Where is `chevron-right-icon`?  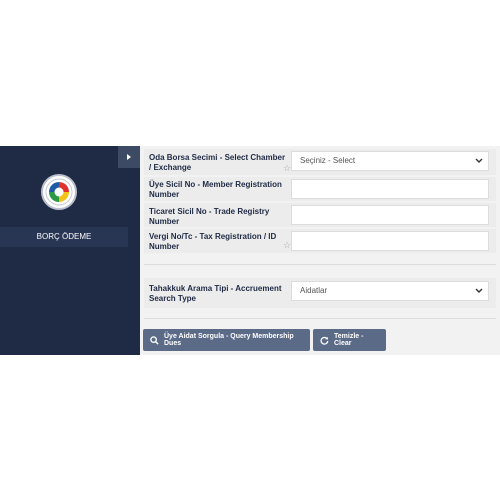 chevron-right-icon is located at coordinates (129, 157).